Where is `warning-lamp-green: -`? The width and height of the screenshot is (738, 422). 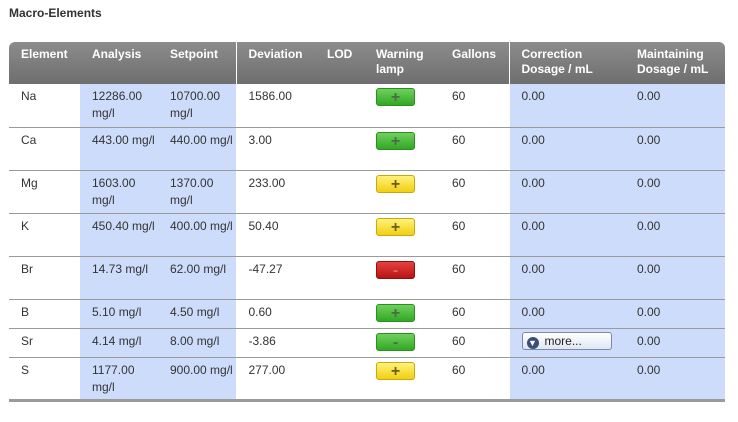 warning-lamp-green: - is located at coordinates (395, 341).